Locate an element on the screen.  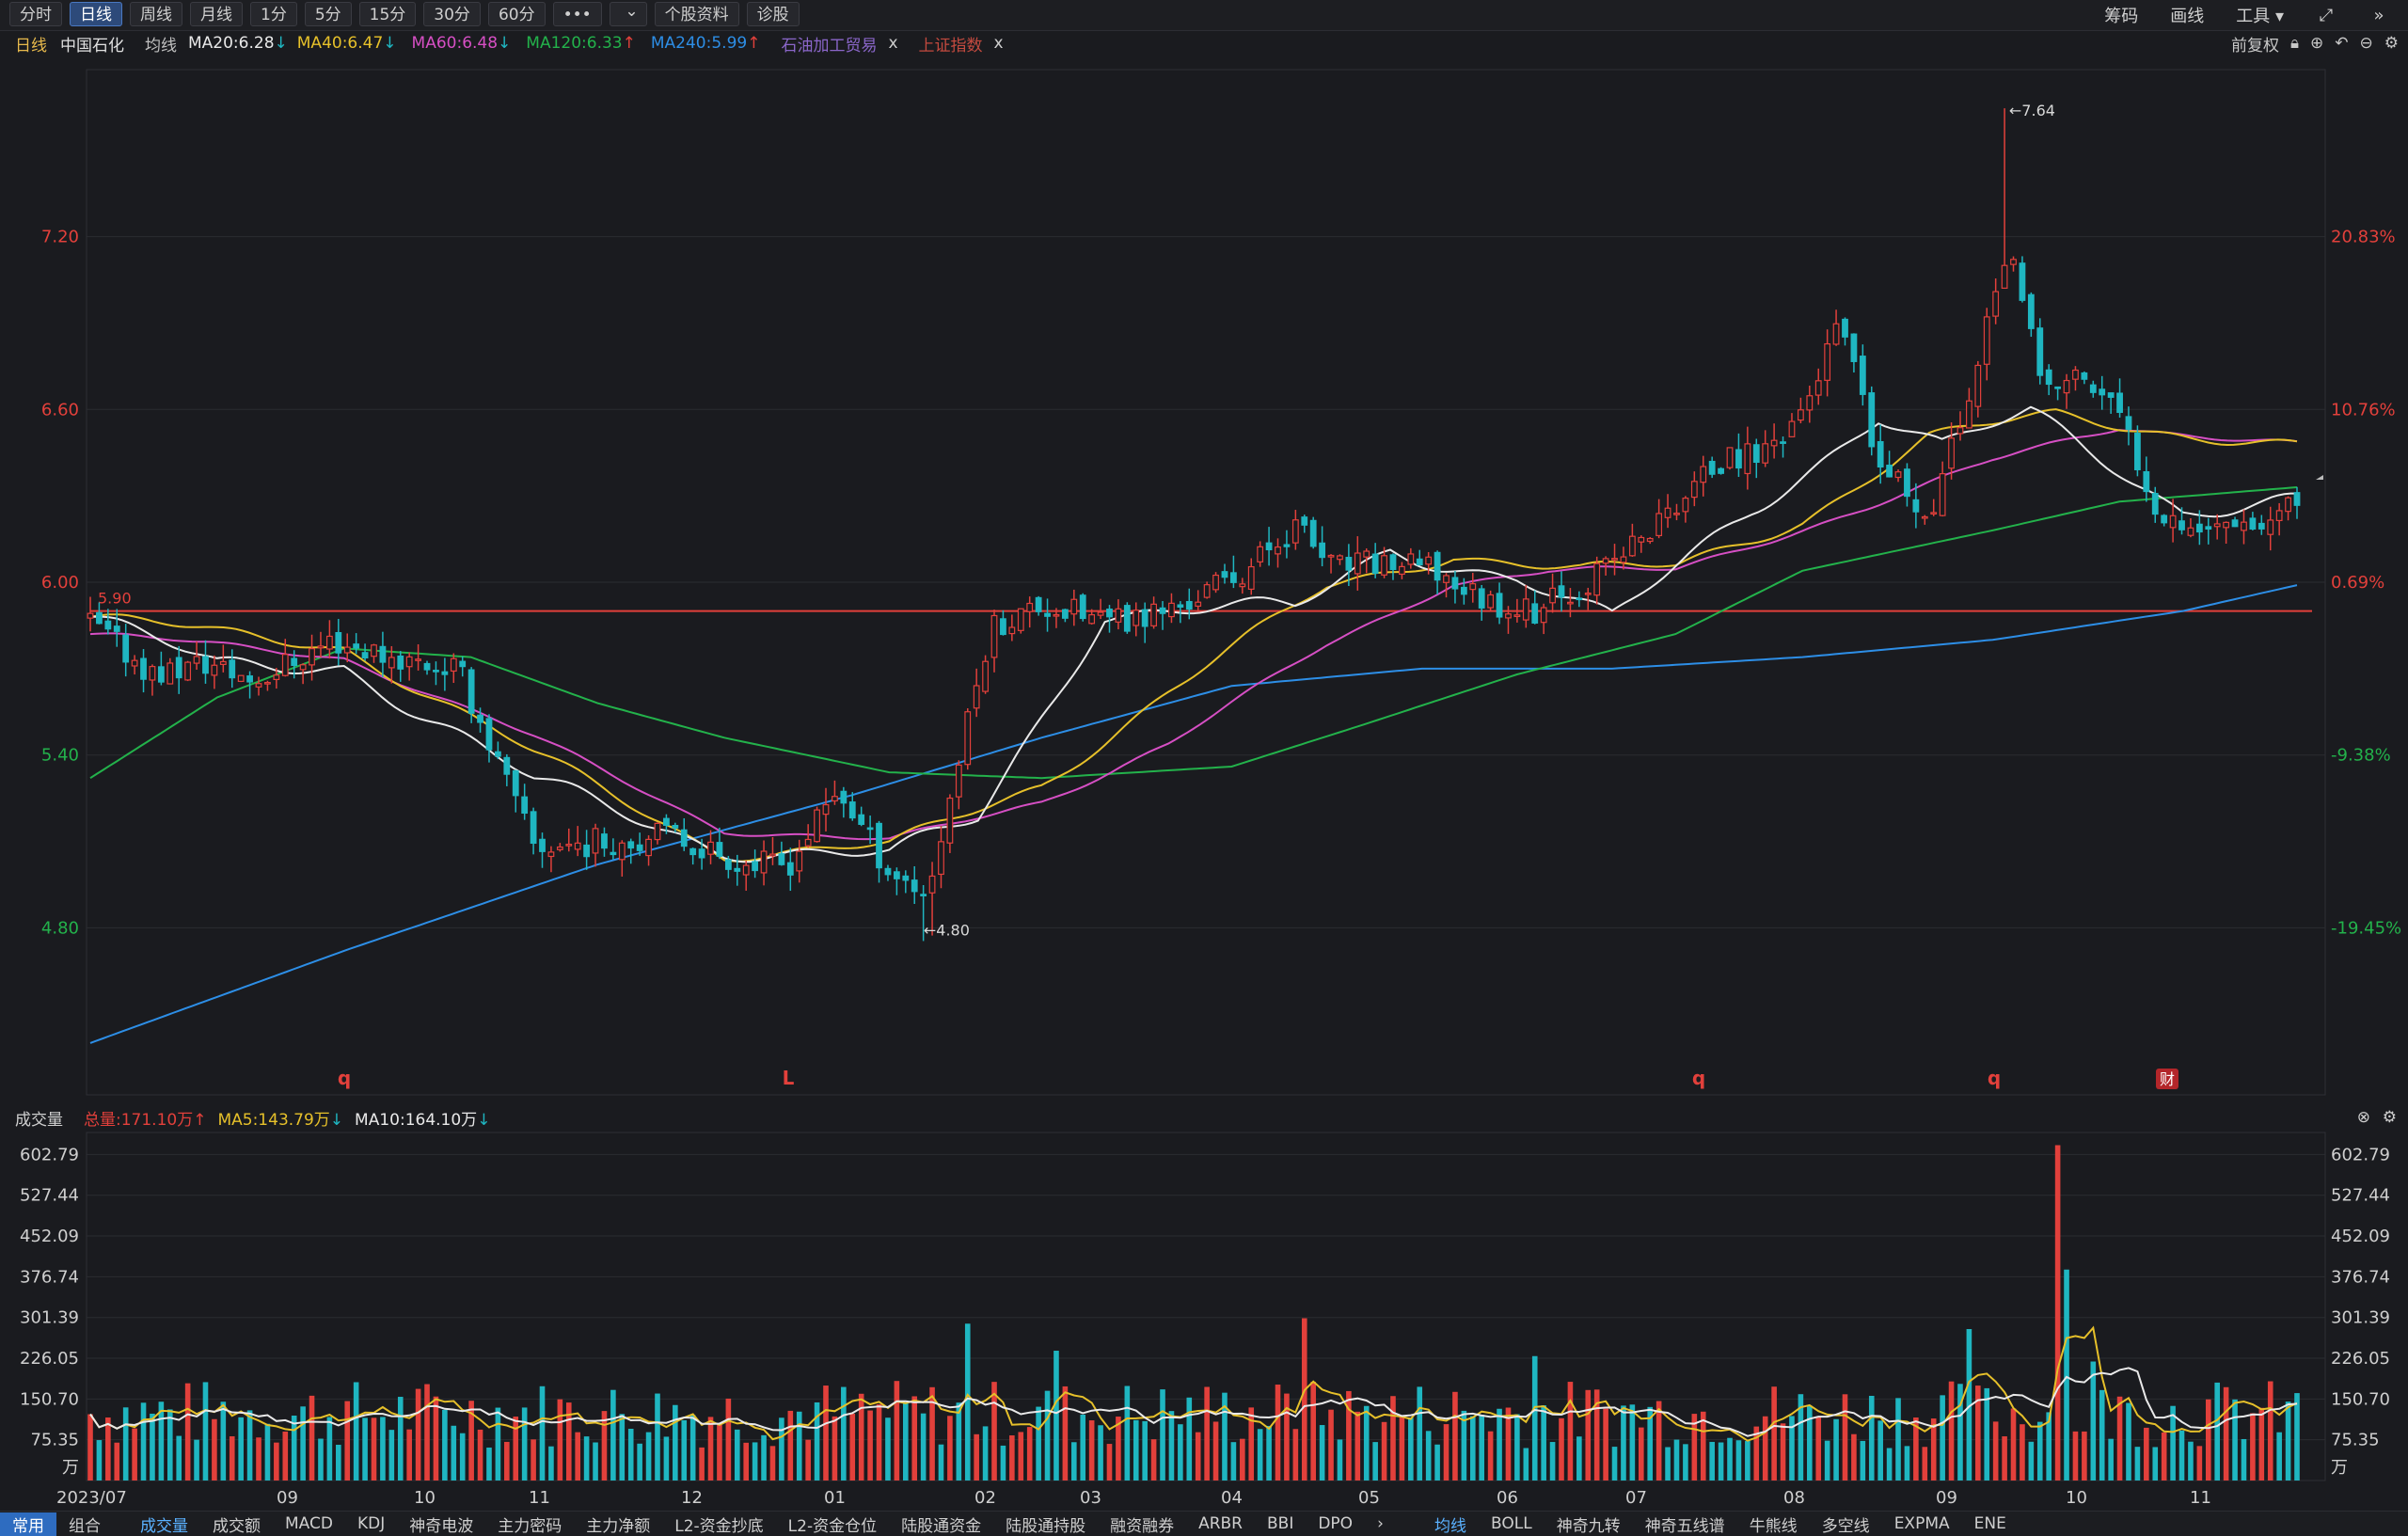
tab-1: 日线 is located at coordinates (96, 14).